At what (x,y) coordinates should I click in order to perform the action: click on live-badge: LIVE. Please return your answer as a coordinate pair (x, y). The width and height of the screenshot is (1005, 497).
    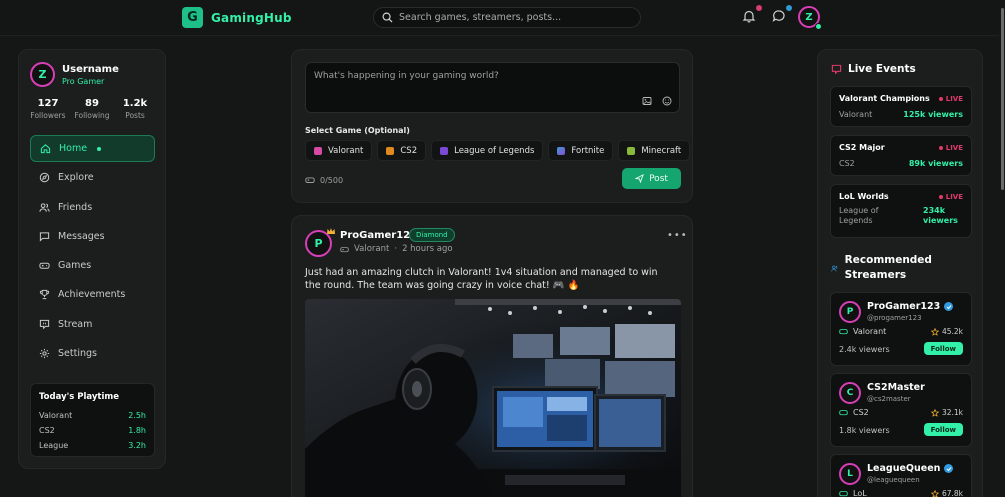
    Looking at the image, I should click on (950, 197).